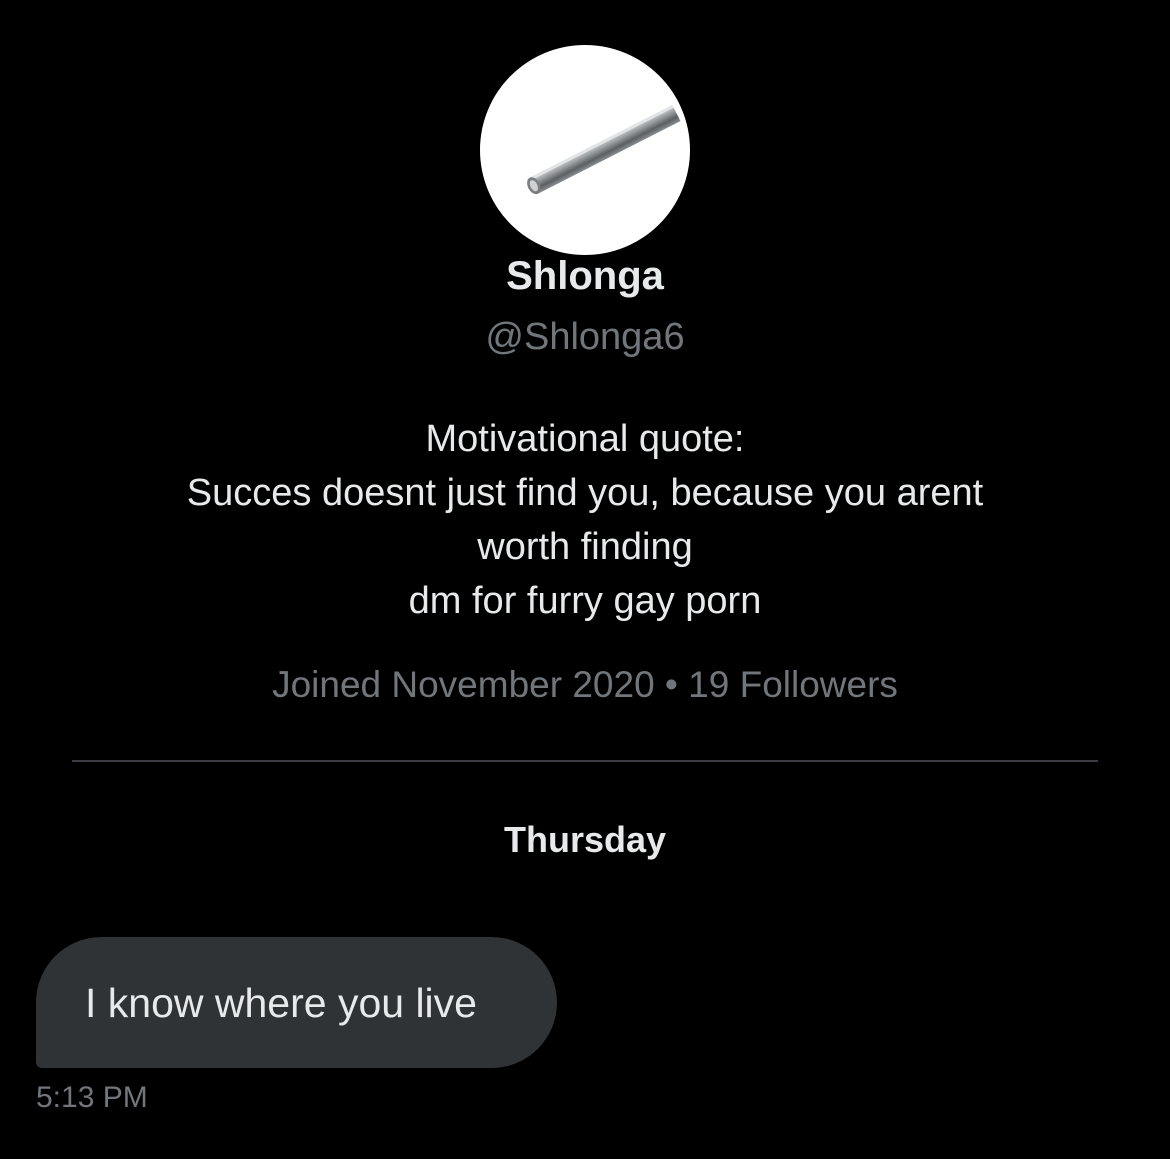 The width and height of the screenshot is (1170, 1159). What do you see at coordinates (92, 1097) in the screenshot?
I see `message-timestamp: 5:13 PM` at bounding box center [92, 1097].